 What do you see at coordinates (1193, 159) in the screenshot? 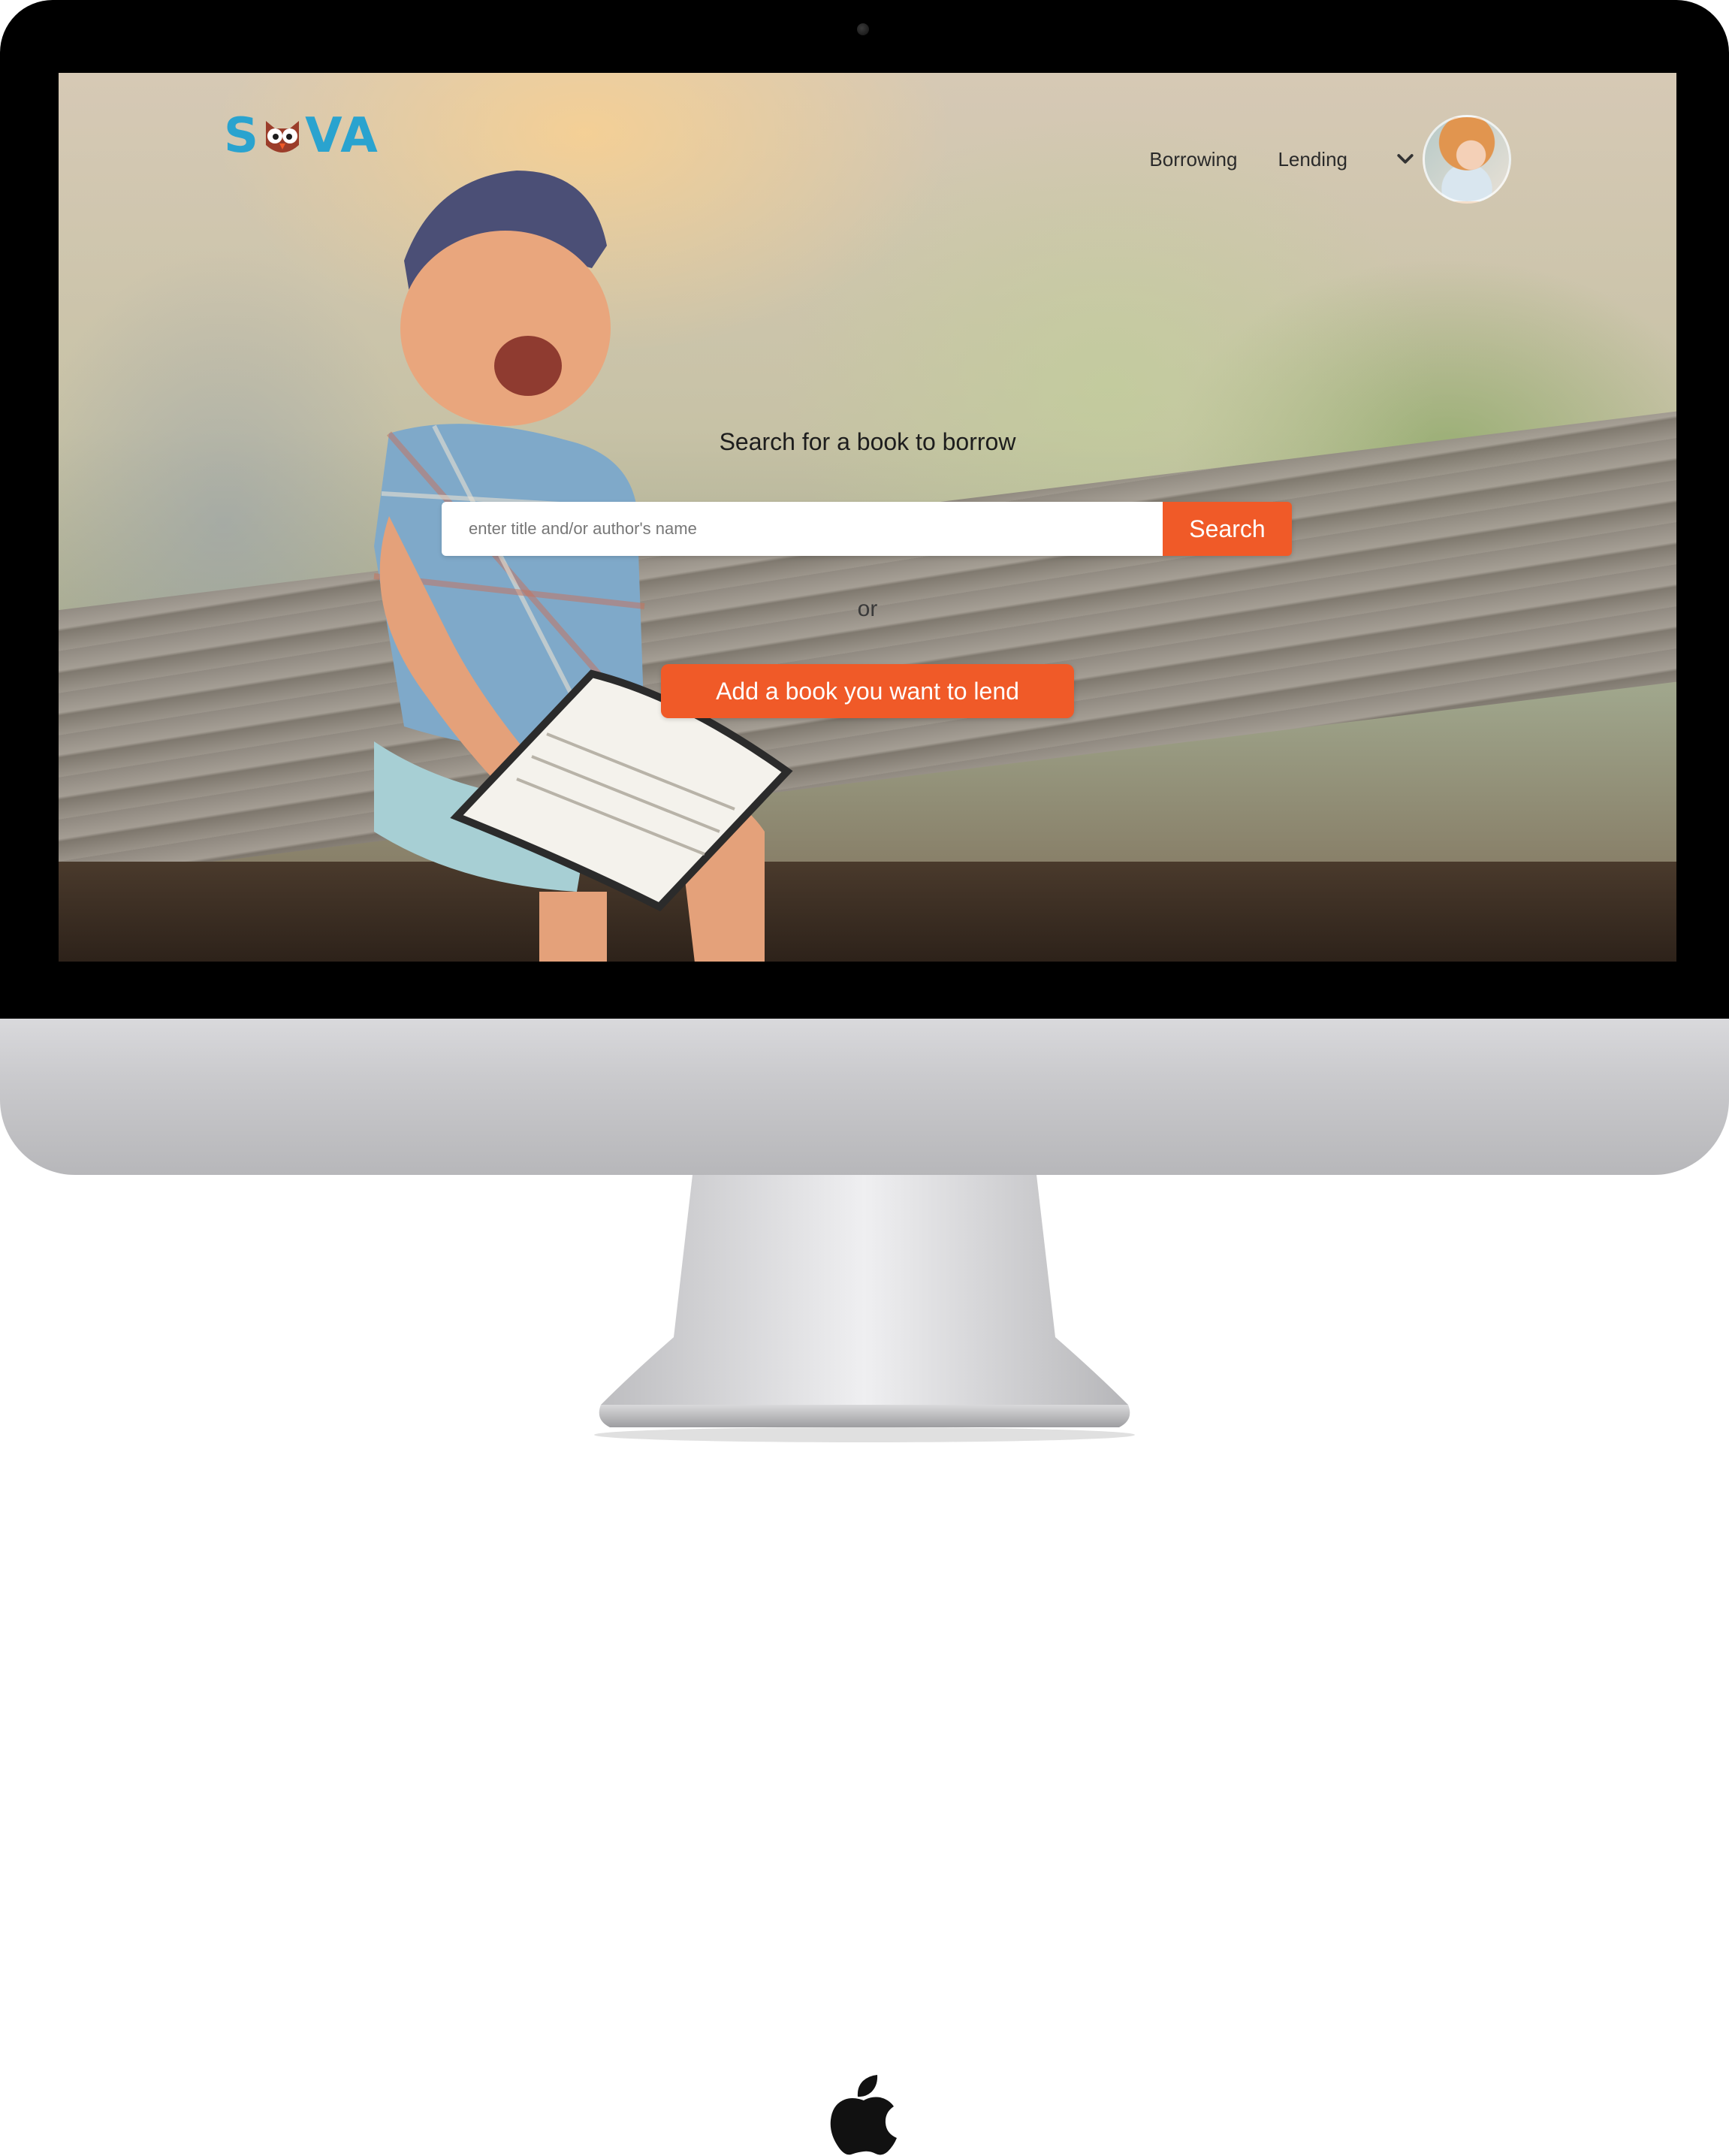
I see `nav-borrowing: Borrowing` at bounding box center [1193, 159].